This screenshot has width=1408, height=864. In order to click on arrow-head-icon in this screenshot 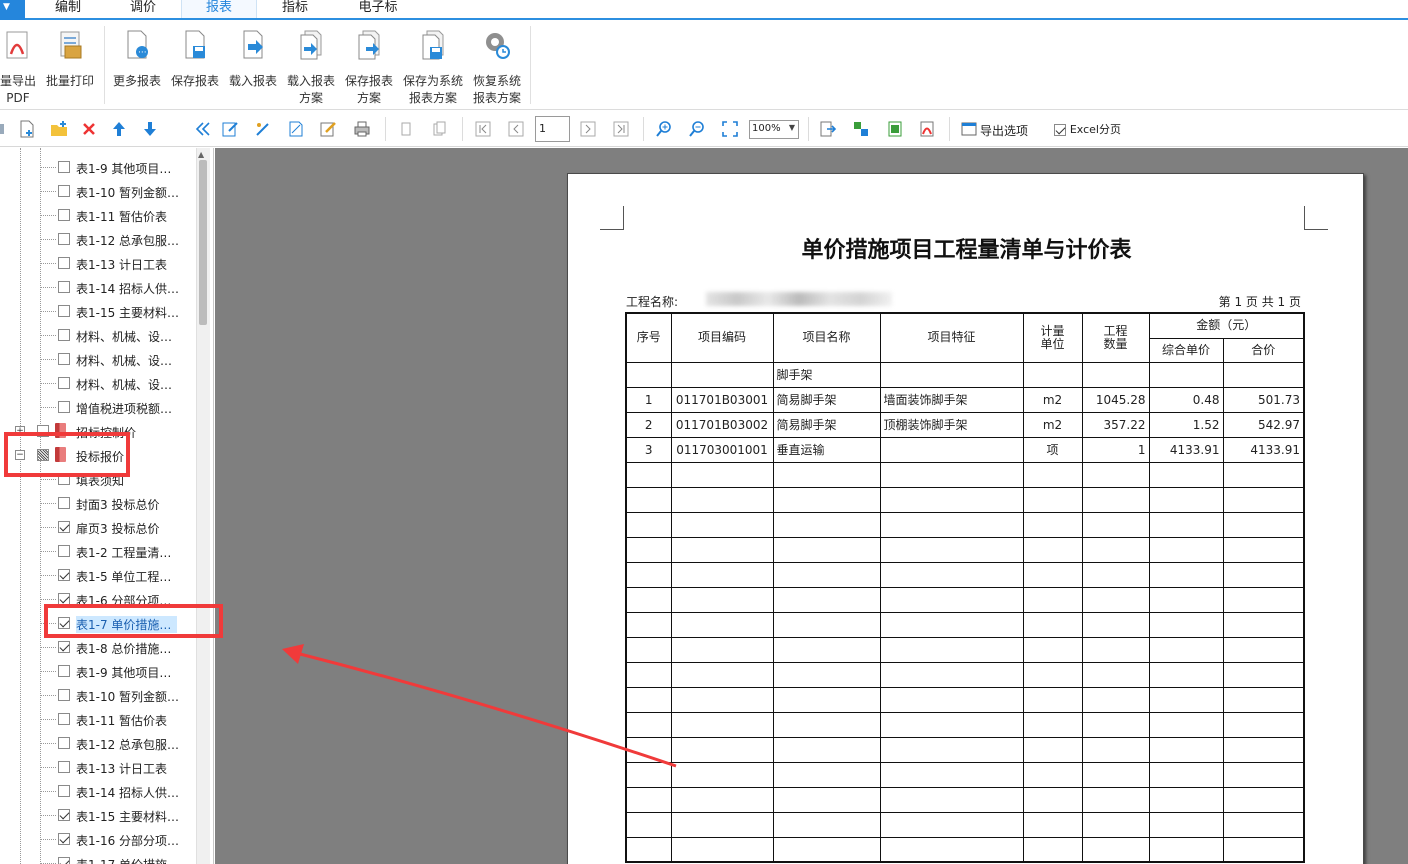, I will do `click(293, 654)`.